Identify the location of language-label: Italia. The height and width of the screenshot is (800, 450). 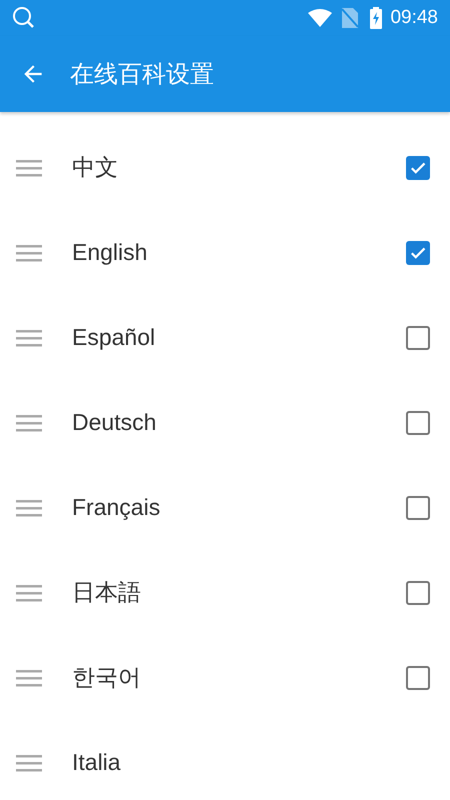
(97, 762).